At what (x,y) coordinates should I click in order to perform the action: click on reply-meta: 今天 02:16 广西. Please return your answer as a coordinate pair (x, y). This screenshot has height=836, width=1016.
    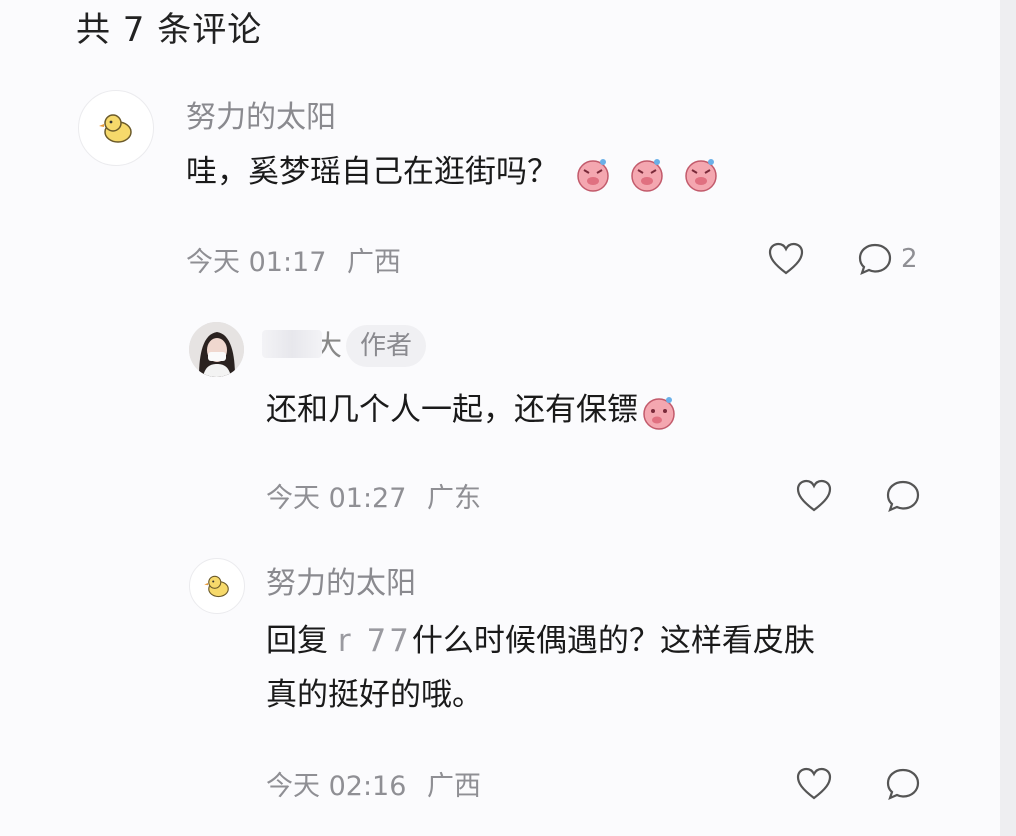
    Looking at the image, I should click on (379, 783).